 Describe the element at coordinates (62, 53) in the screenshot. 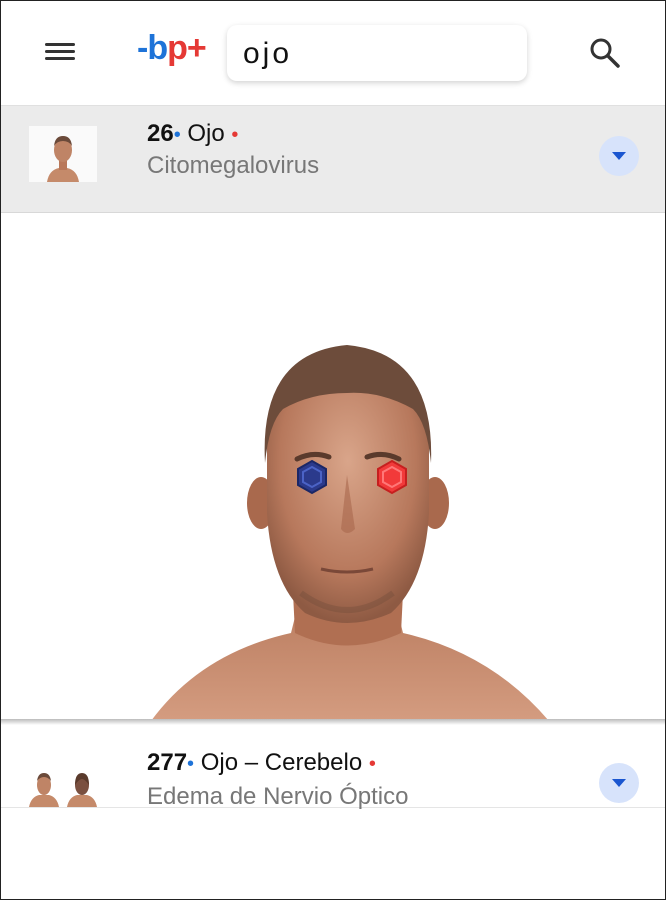

I see `menu-icon` at that location.